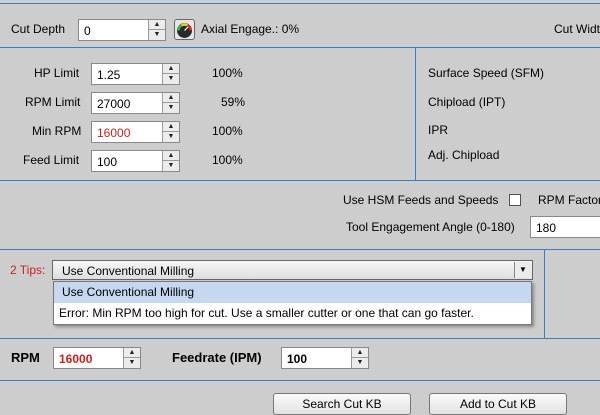  What do you see at coordinates (132, 363) in the screenshot?
I see `rpm-down-arrow-icon: ▼` at bounding box center [132, 363].